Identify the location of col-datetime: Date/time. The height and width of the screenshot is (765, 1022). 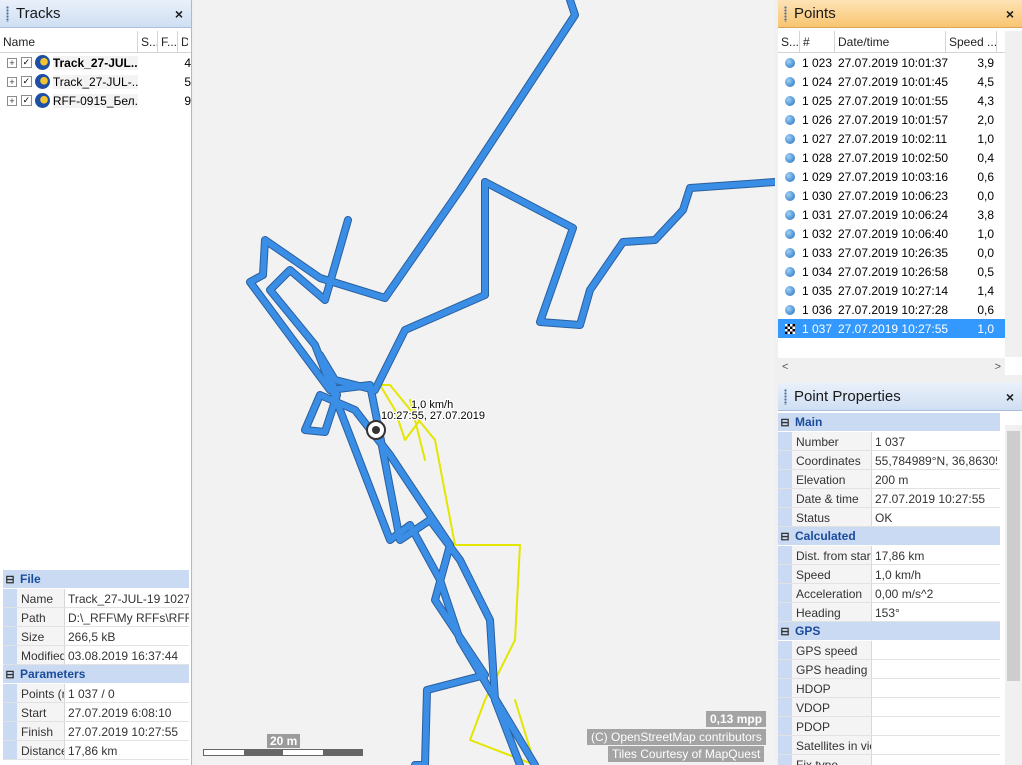
(890, 41).